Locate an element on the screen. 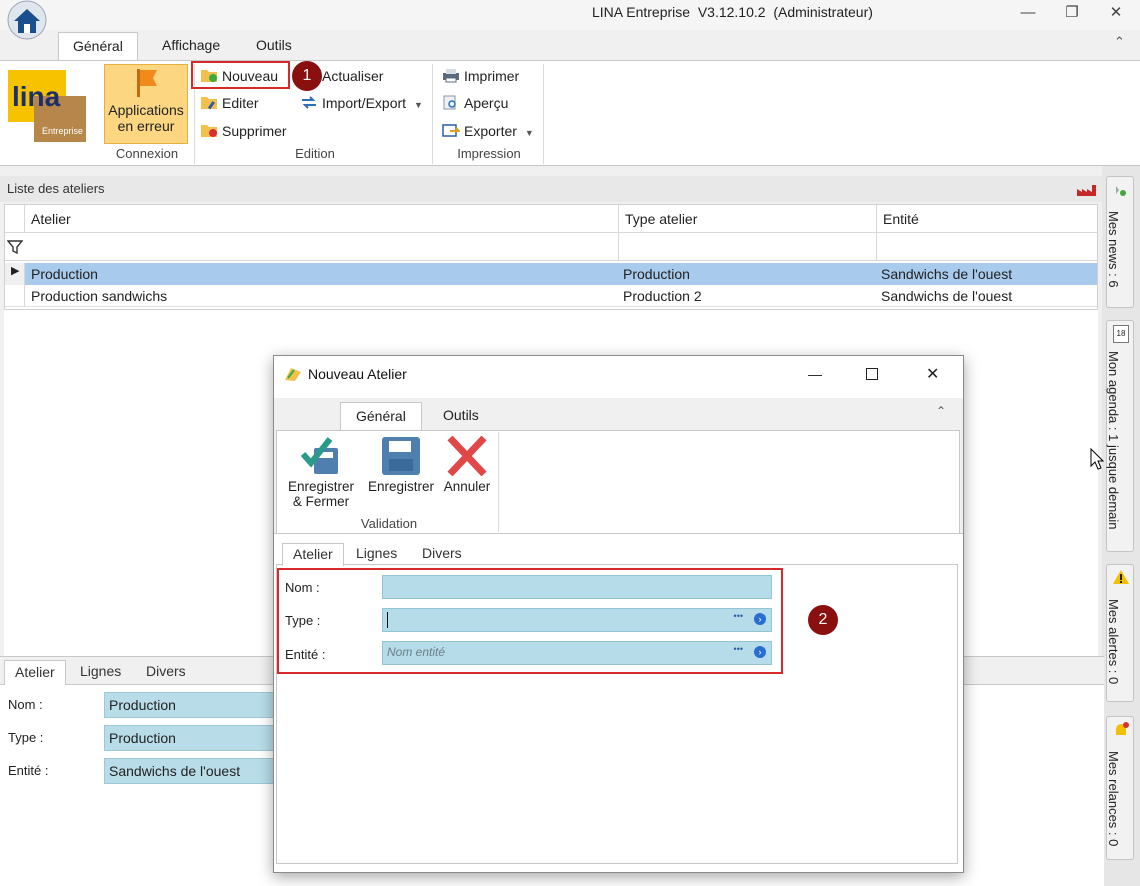  enregistrer-fermer-button: Enregistrer & Fermer is located at coordinates (321, 472).